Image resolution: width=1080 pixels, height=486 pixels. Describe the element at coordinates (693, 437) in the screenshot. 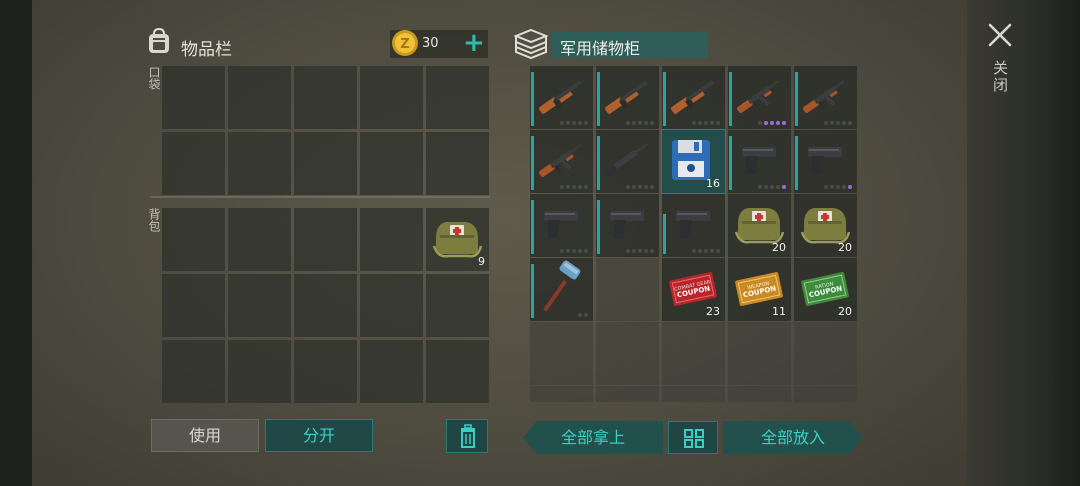

I see `sort-button` at that location.